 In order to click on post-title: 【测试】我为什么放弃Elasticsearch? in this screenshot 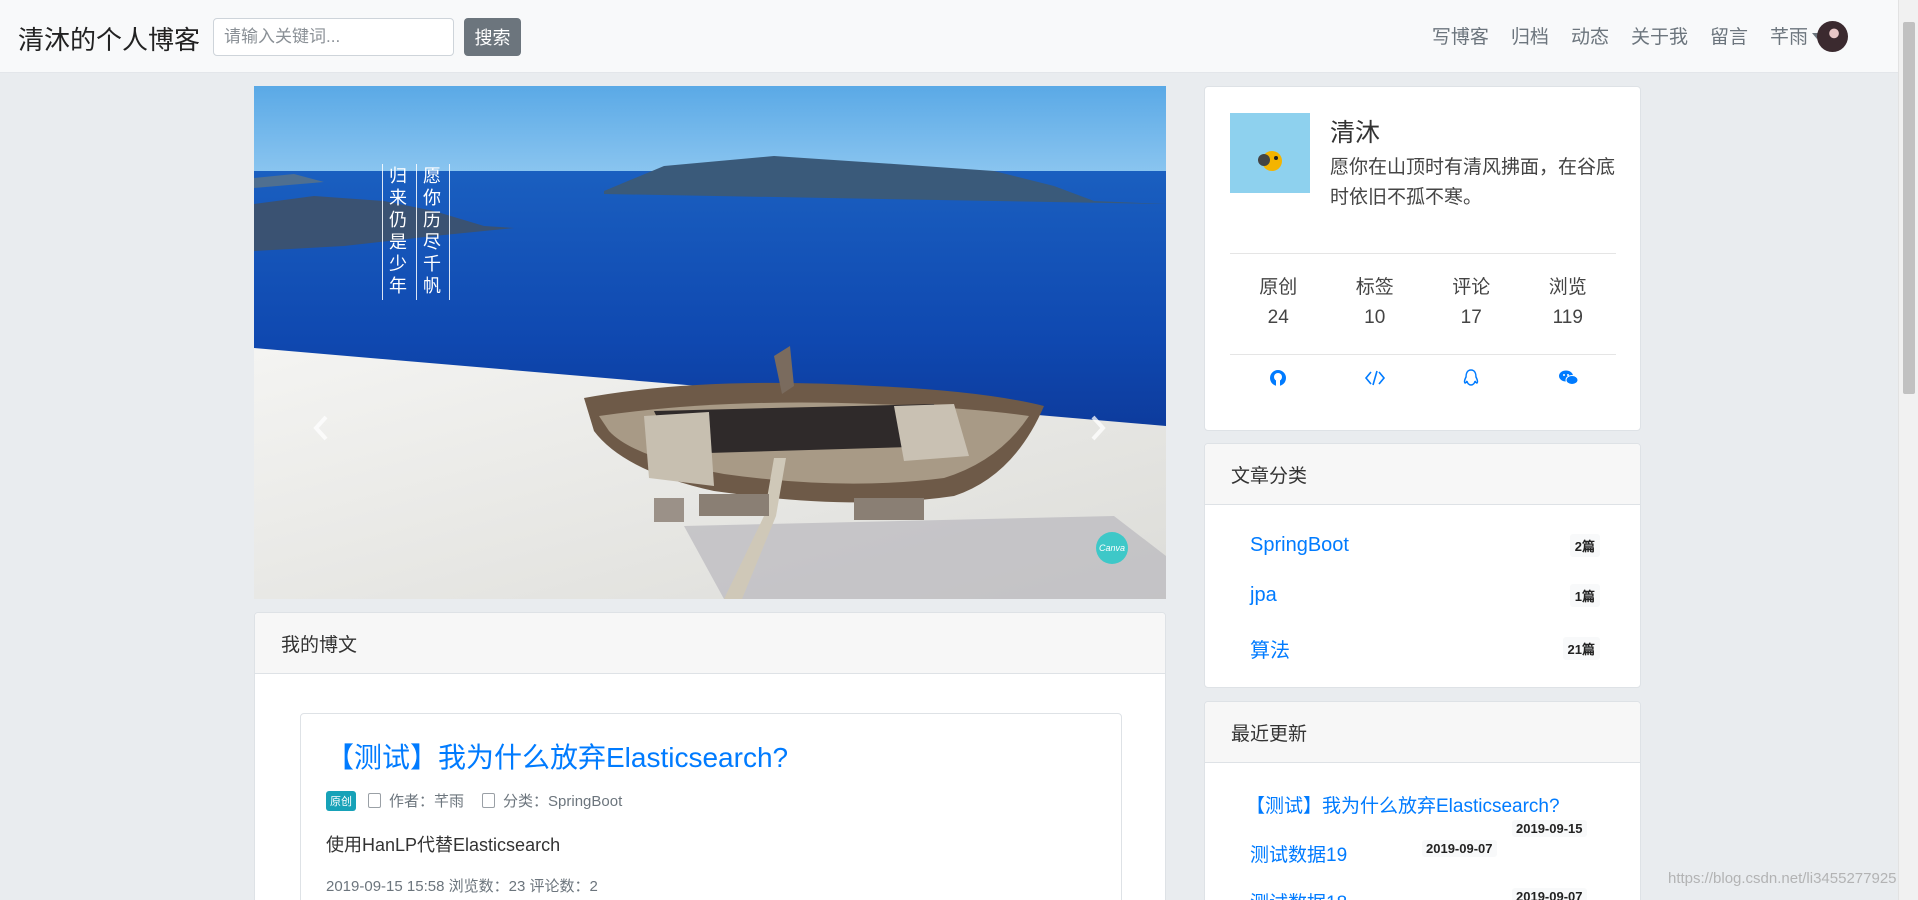, I will do `click(711, 756)`.